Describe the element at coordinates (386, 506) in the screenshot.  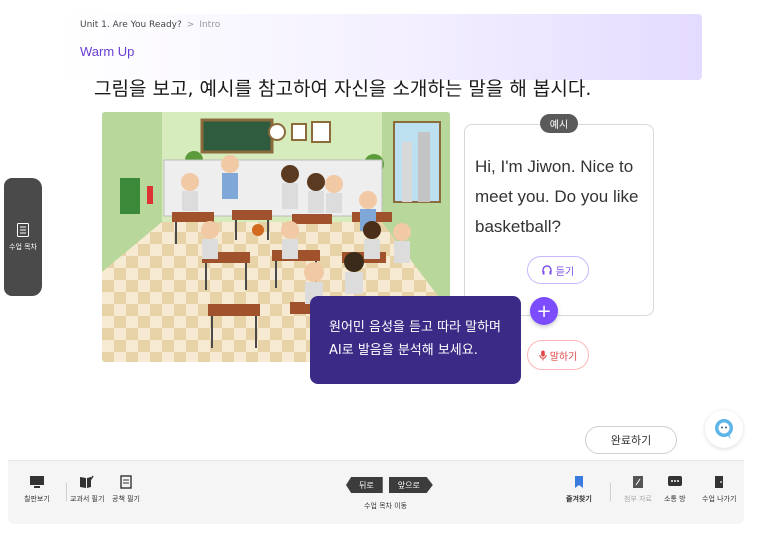
I see `lesson-nav-label: 수업 목차 이동` at that location.